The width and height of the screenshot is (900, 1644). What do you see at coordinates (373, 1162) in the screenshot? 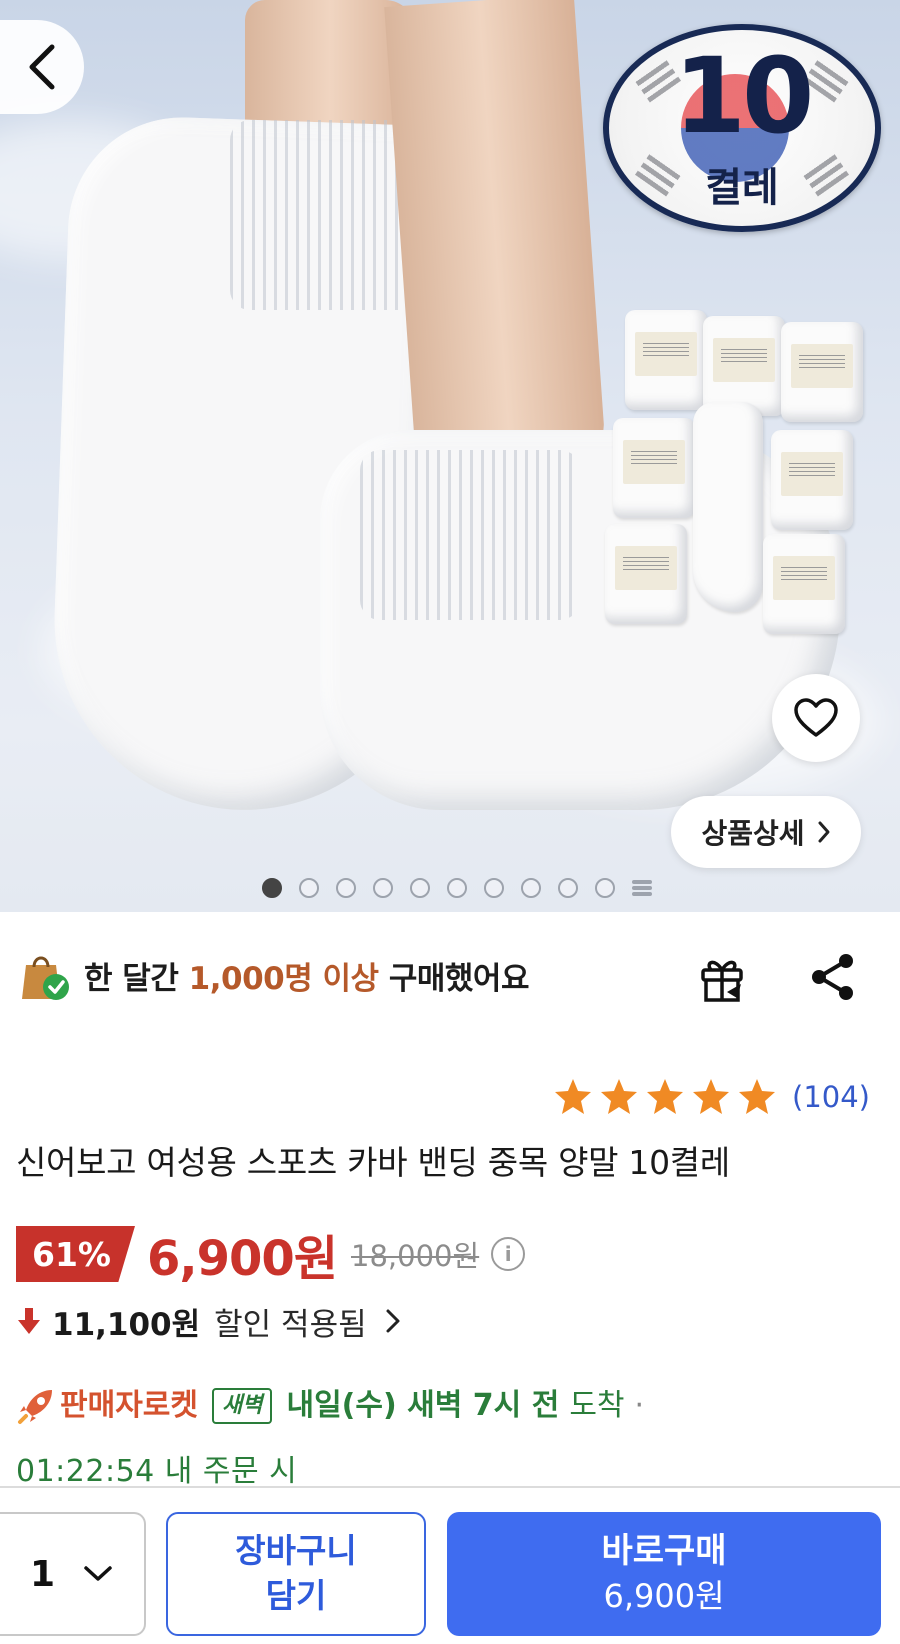
I see `product-title: 신어보고 여성용 스포츠 카바 밴딩 중목 양말 10켤레` at bounding box center [373, 1162].